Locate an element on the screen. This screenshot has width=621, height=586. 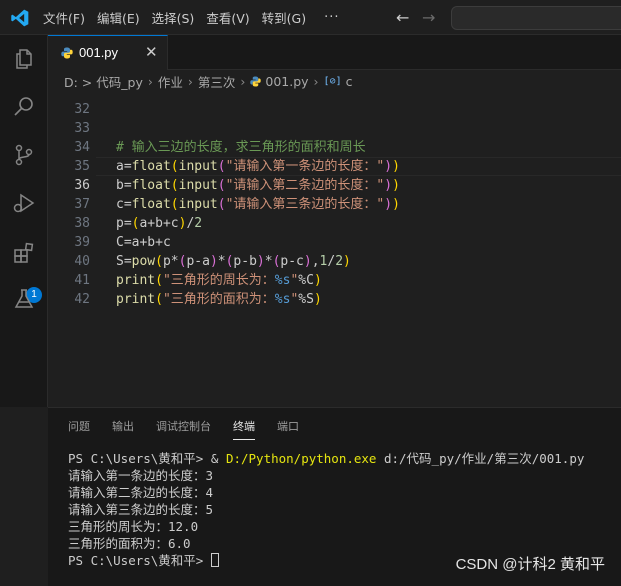
breadcrumb-file: 001.py is located at coordinates (286, 81).